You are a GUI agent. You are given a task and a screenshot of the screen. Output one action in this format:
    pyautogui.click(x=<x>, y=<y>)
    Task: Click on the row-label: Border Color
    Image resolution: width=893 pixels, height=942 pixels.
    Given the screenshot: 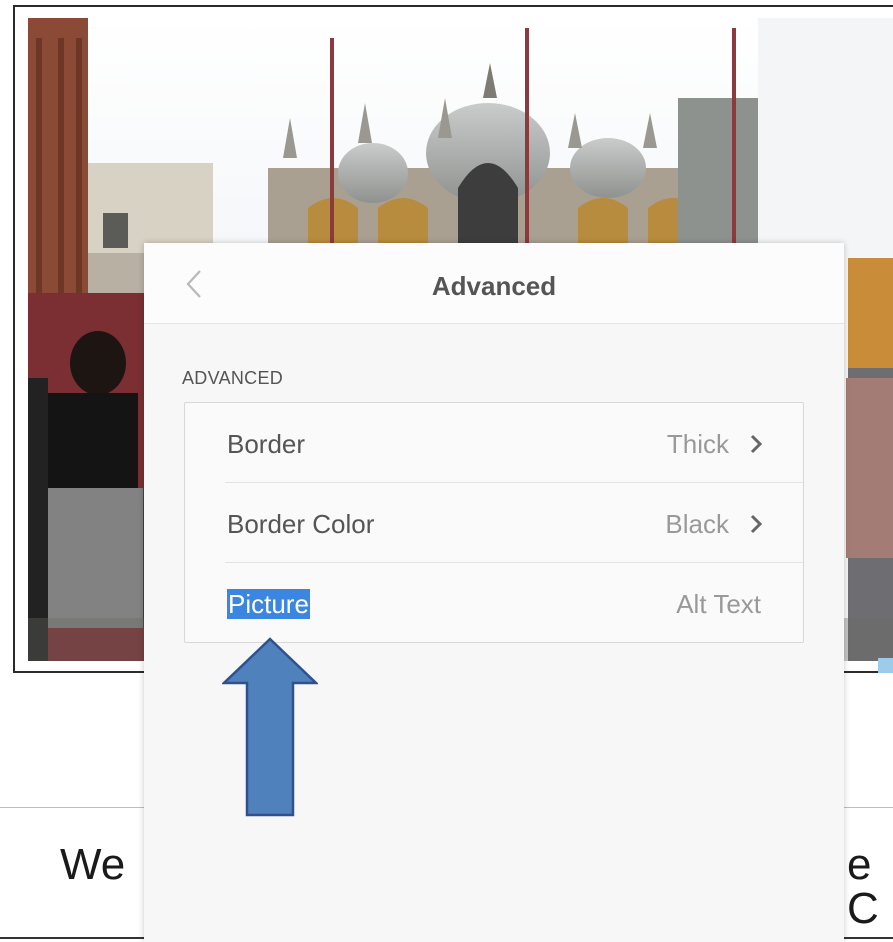 What is the action you would take?
    pyautogui.click(x=301, y=524)
    